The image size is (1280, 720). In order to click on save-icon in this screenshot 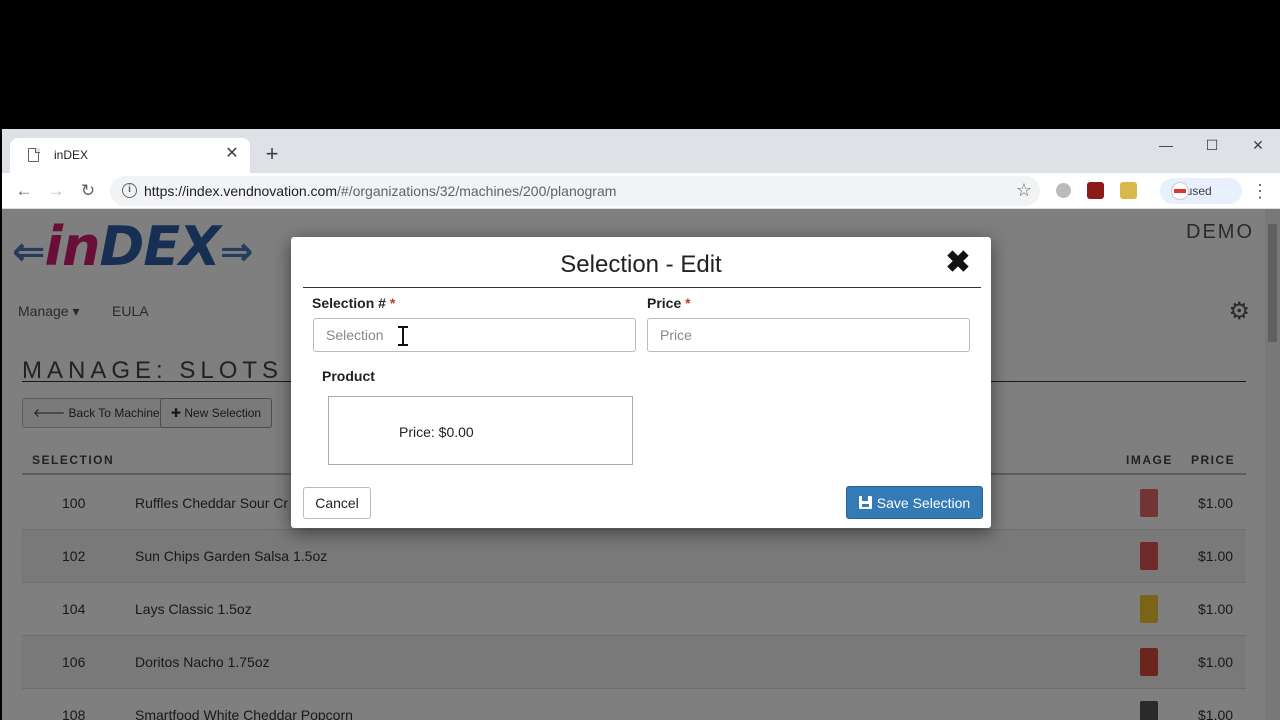, I will do `click(865, 502)`.